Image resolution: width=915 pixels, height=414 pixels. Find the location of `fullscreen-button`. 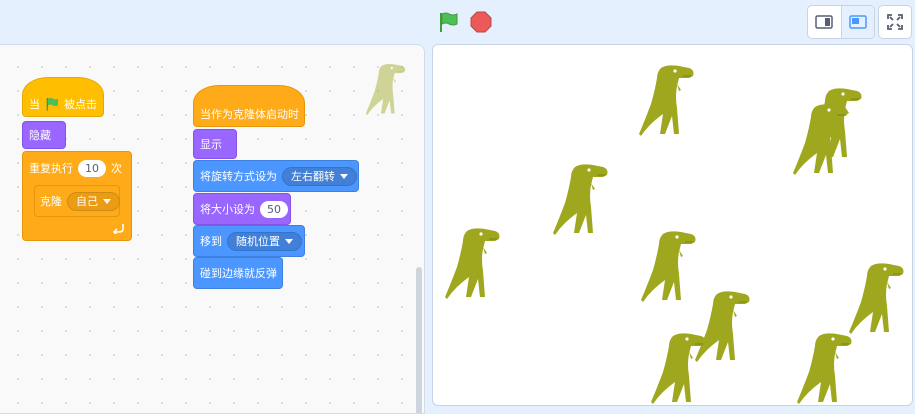

fullscreen-button is located at coordinates (895, 22).